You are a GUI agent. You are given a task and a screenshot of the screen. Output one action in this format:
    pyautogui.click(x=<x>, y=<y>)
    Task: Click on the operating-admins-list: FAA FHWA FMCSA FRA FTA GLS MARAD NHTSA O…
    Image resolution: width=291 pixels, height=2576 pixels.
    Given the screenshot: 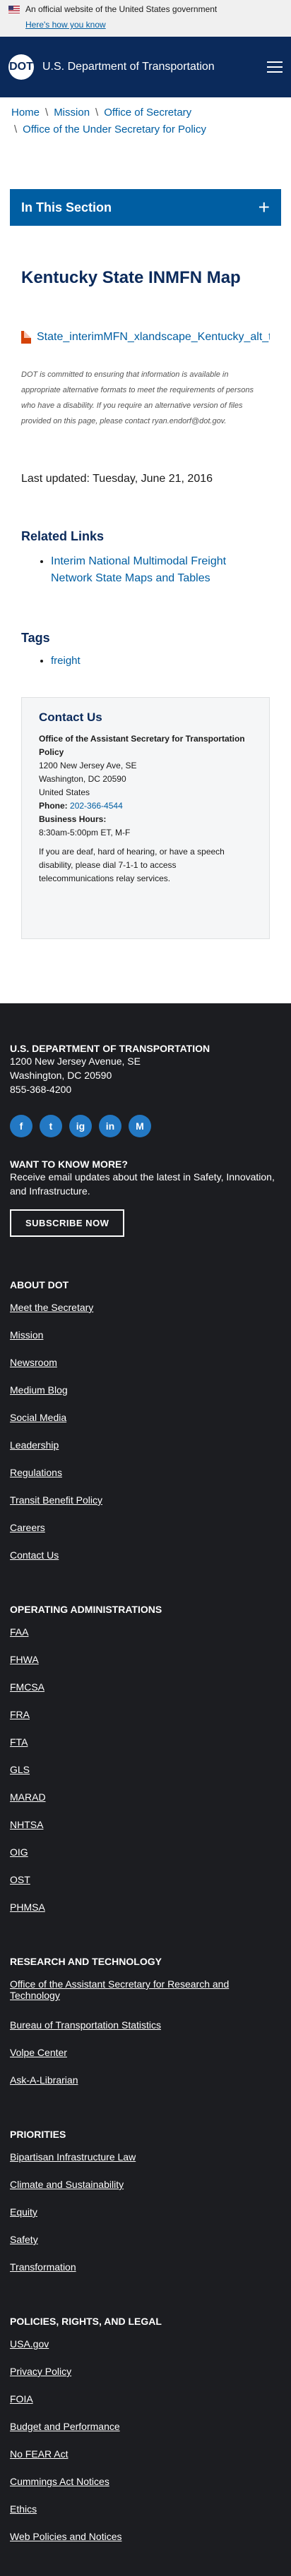 What is the action you would take?
    pyautogui.click(x=145, y=1778)
    